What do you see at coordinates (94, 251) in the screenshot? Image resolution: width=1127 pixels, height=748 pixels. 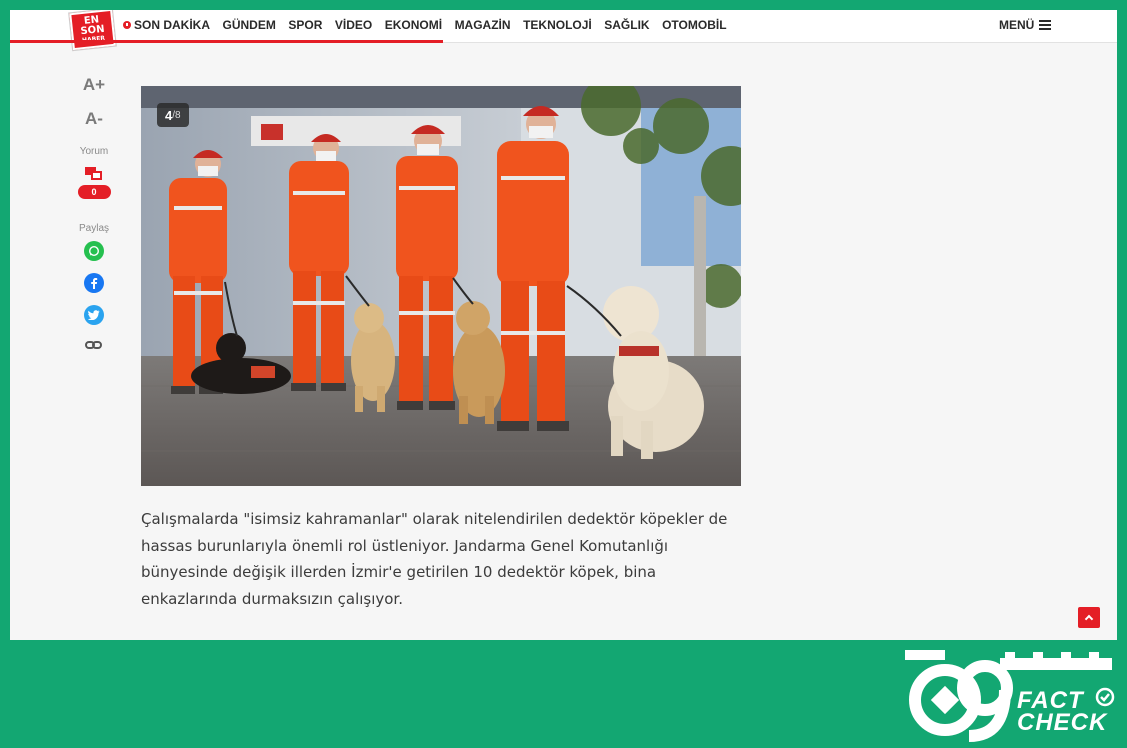 I see `whatsapp-icon` at bounding box center [94, 251].